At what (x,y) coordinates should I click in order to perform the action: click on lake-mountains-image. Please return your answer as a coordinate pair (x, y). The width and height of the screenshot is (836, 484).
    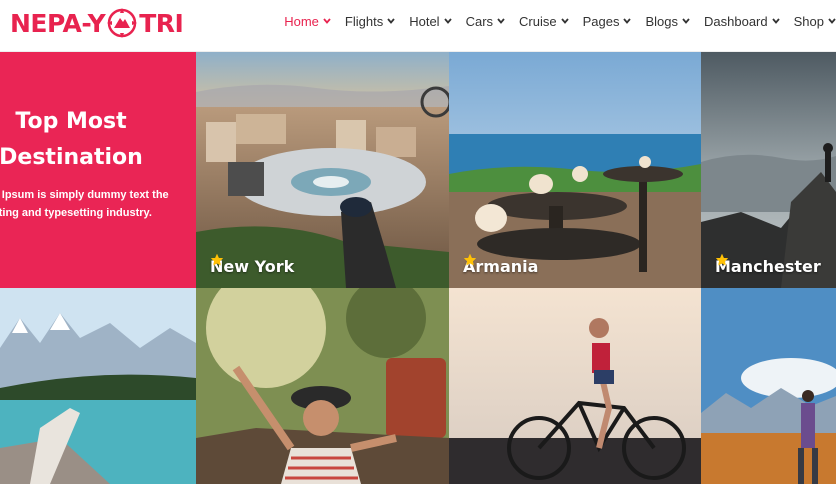
    Looking at the image, I should click on (98, 386).